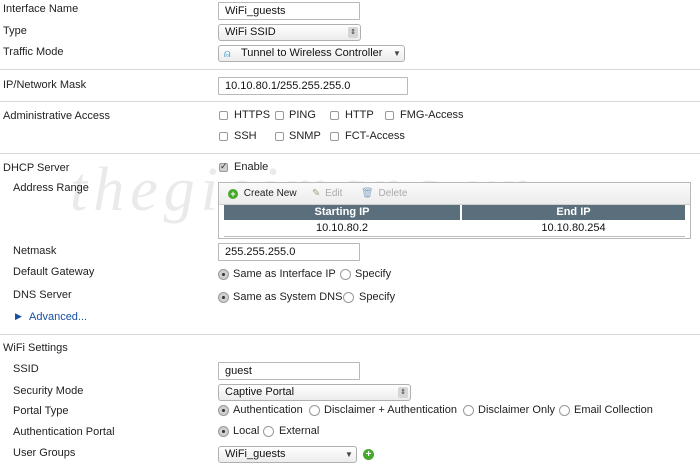 The image size is (700, 465). I want to click on dns-same-label: Same as System DNS, so click(288, 297).